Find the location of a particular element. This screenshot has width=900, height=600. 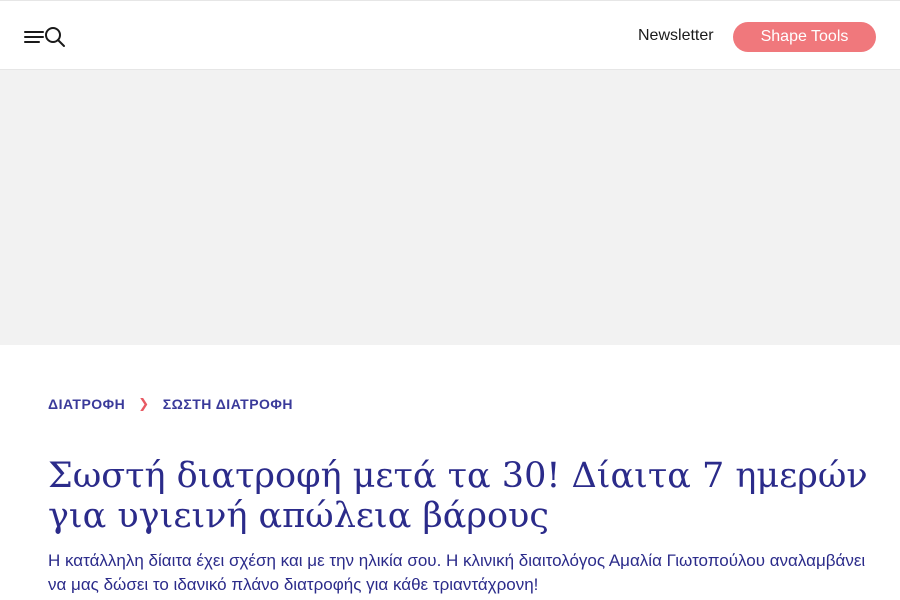

breadcrumb-item-nutrition: ΔΙΑΤΡΟΦΗ is located at coordinates (86, 404).